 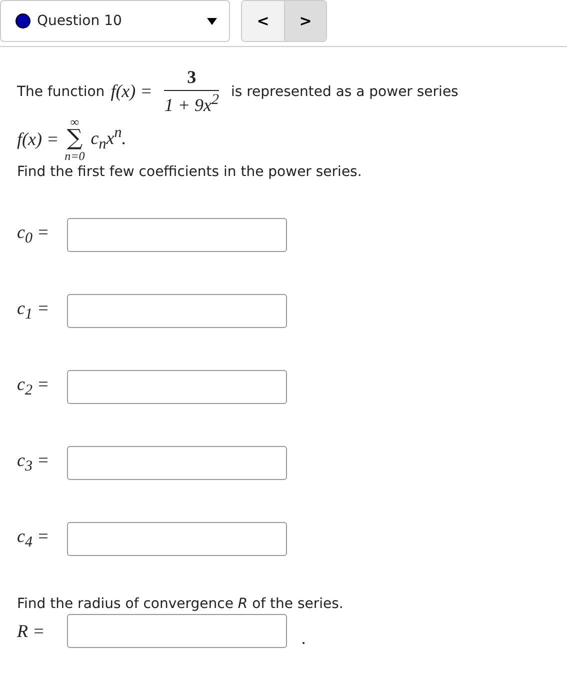 I want to click on radius-label: R =, so click(x=31, y=631).